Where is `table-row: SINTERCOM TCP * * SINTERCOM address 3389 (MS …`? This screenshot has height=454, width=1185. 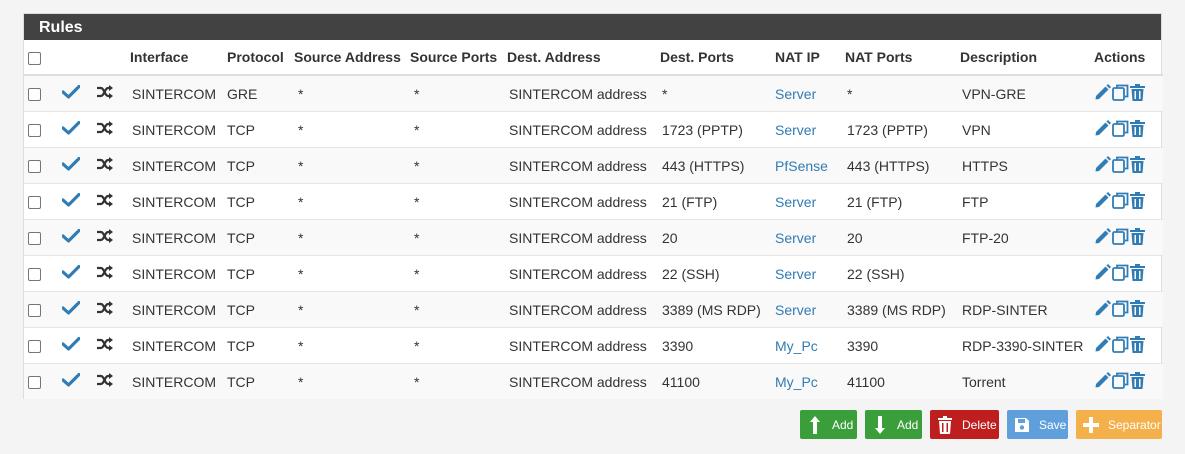 table-row: SINTERCOM TCP * * SINTERCOM address 3389 (MS … is located at coordinates (593, 309).